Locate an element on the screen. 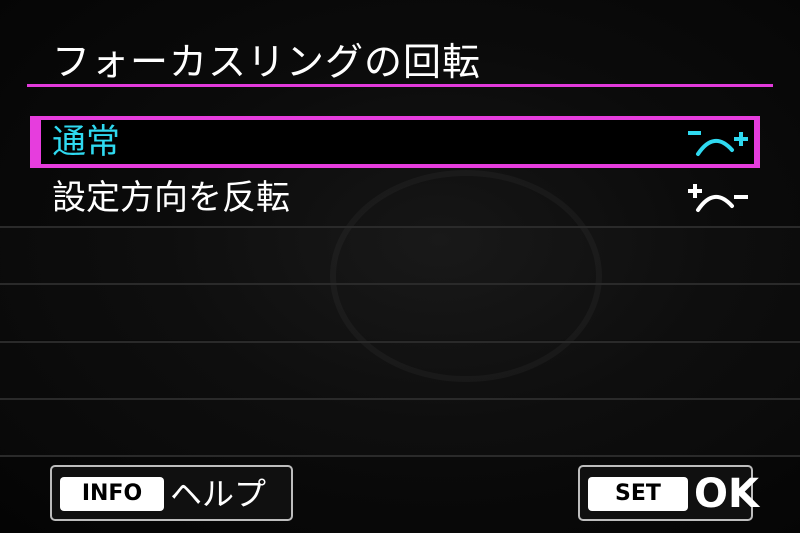 This screenshot has height=533, width=800. help-button: INFO ヘルプ is located at coordinates (171, 493).